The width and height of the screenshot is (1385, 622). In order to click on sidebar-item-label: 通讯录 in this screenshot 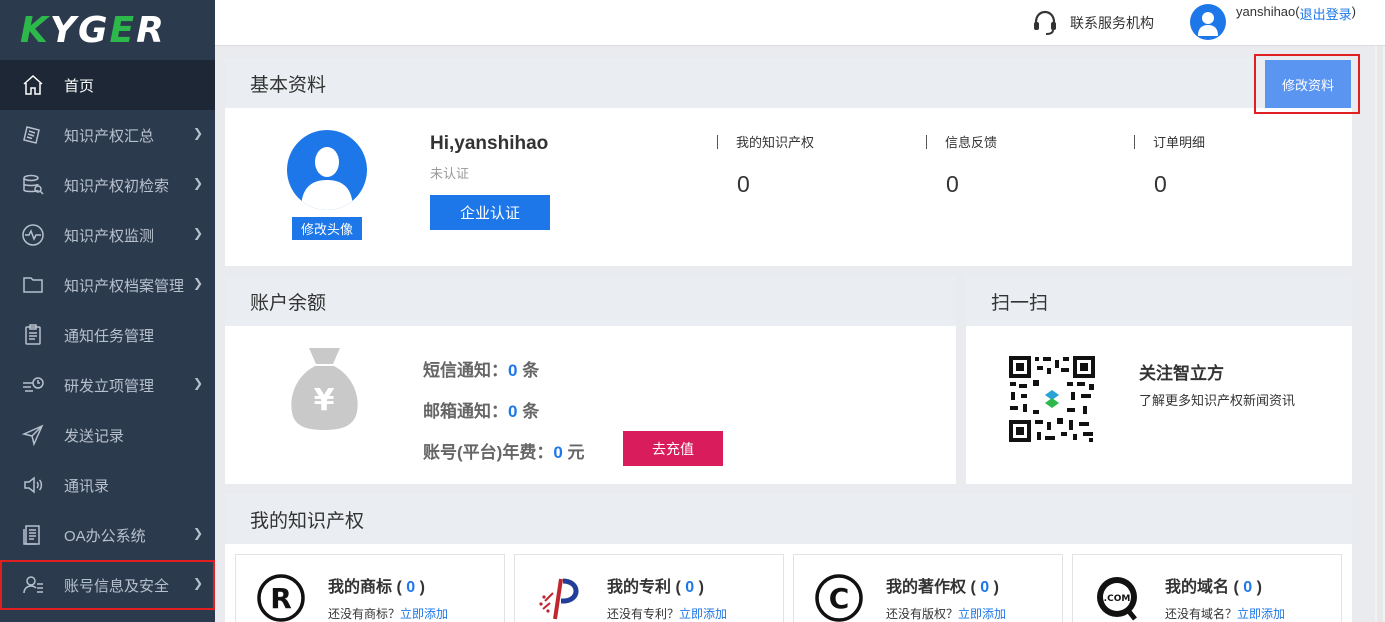, I will do `click(87, 486)`.